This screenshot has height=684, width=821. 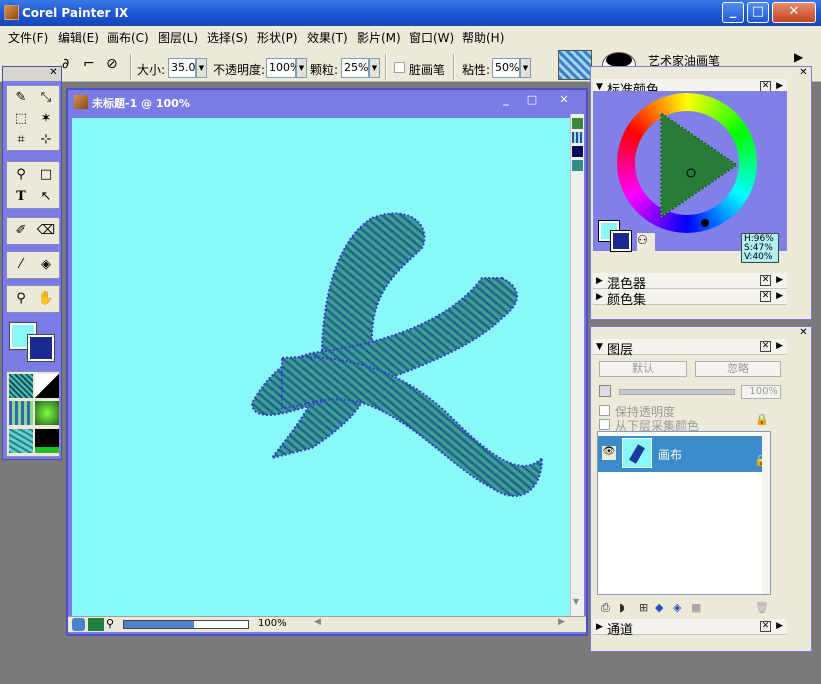 I want to click on brush-stroke-icon: ∂, so click(x=71, y=66).